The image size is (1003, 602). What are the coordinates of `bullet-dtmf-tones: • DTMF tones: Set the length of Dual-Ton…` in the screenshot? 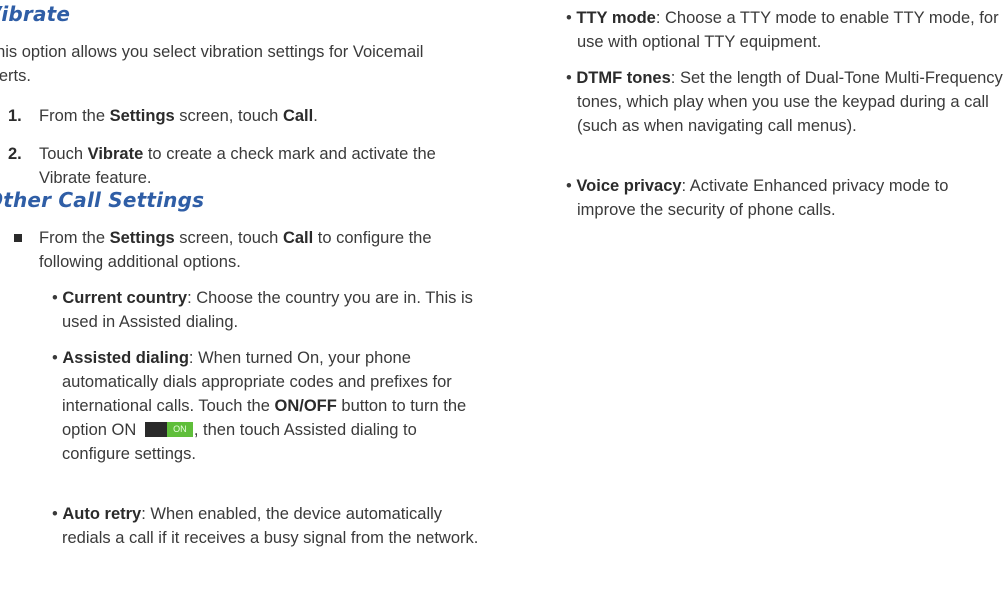 It's located at (784, 102).